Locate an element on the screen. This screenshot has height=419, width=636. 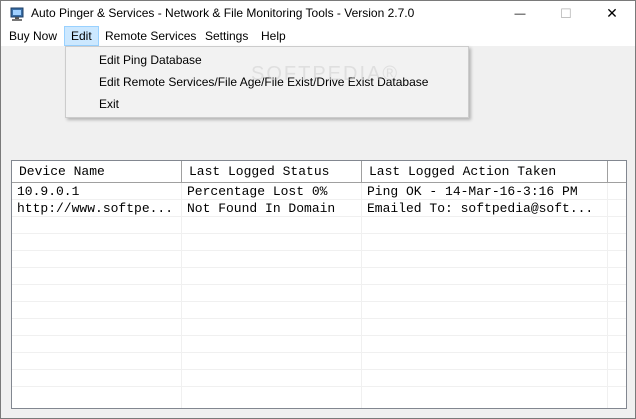
cell-action: Ping OK - 14-Mar-16-3:16 PM is located at coordinates (472, 191).